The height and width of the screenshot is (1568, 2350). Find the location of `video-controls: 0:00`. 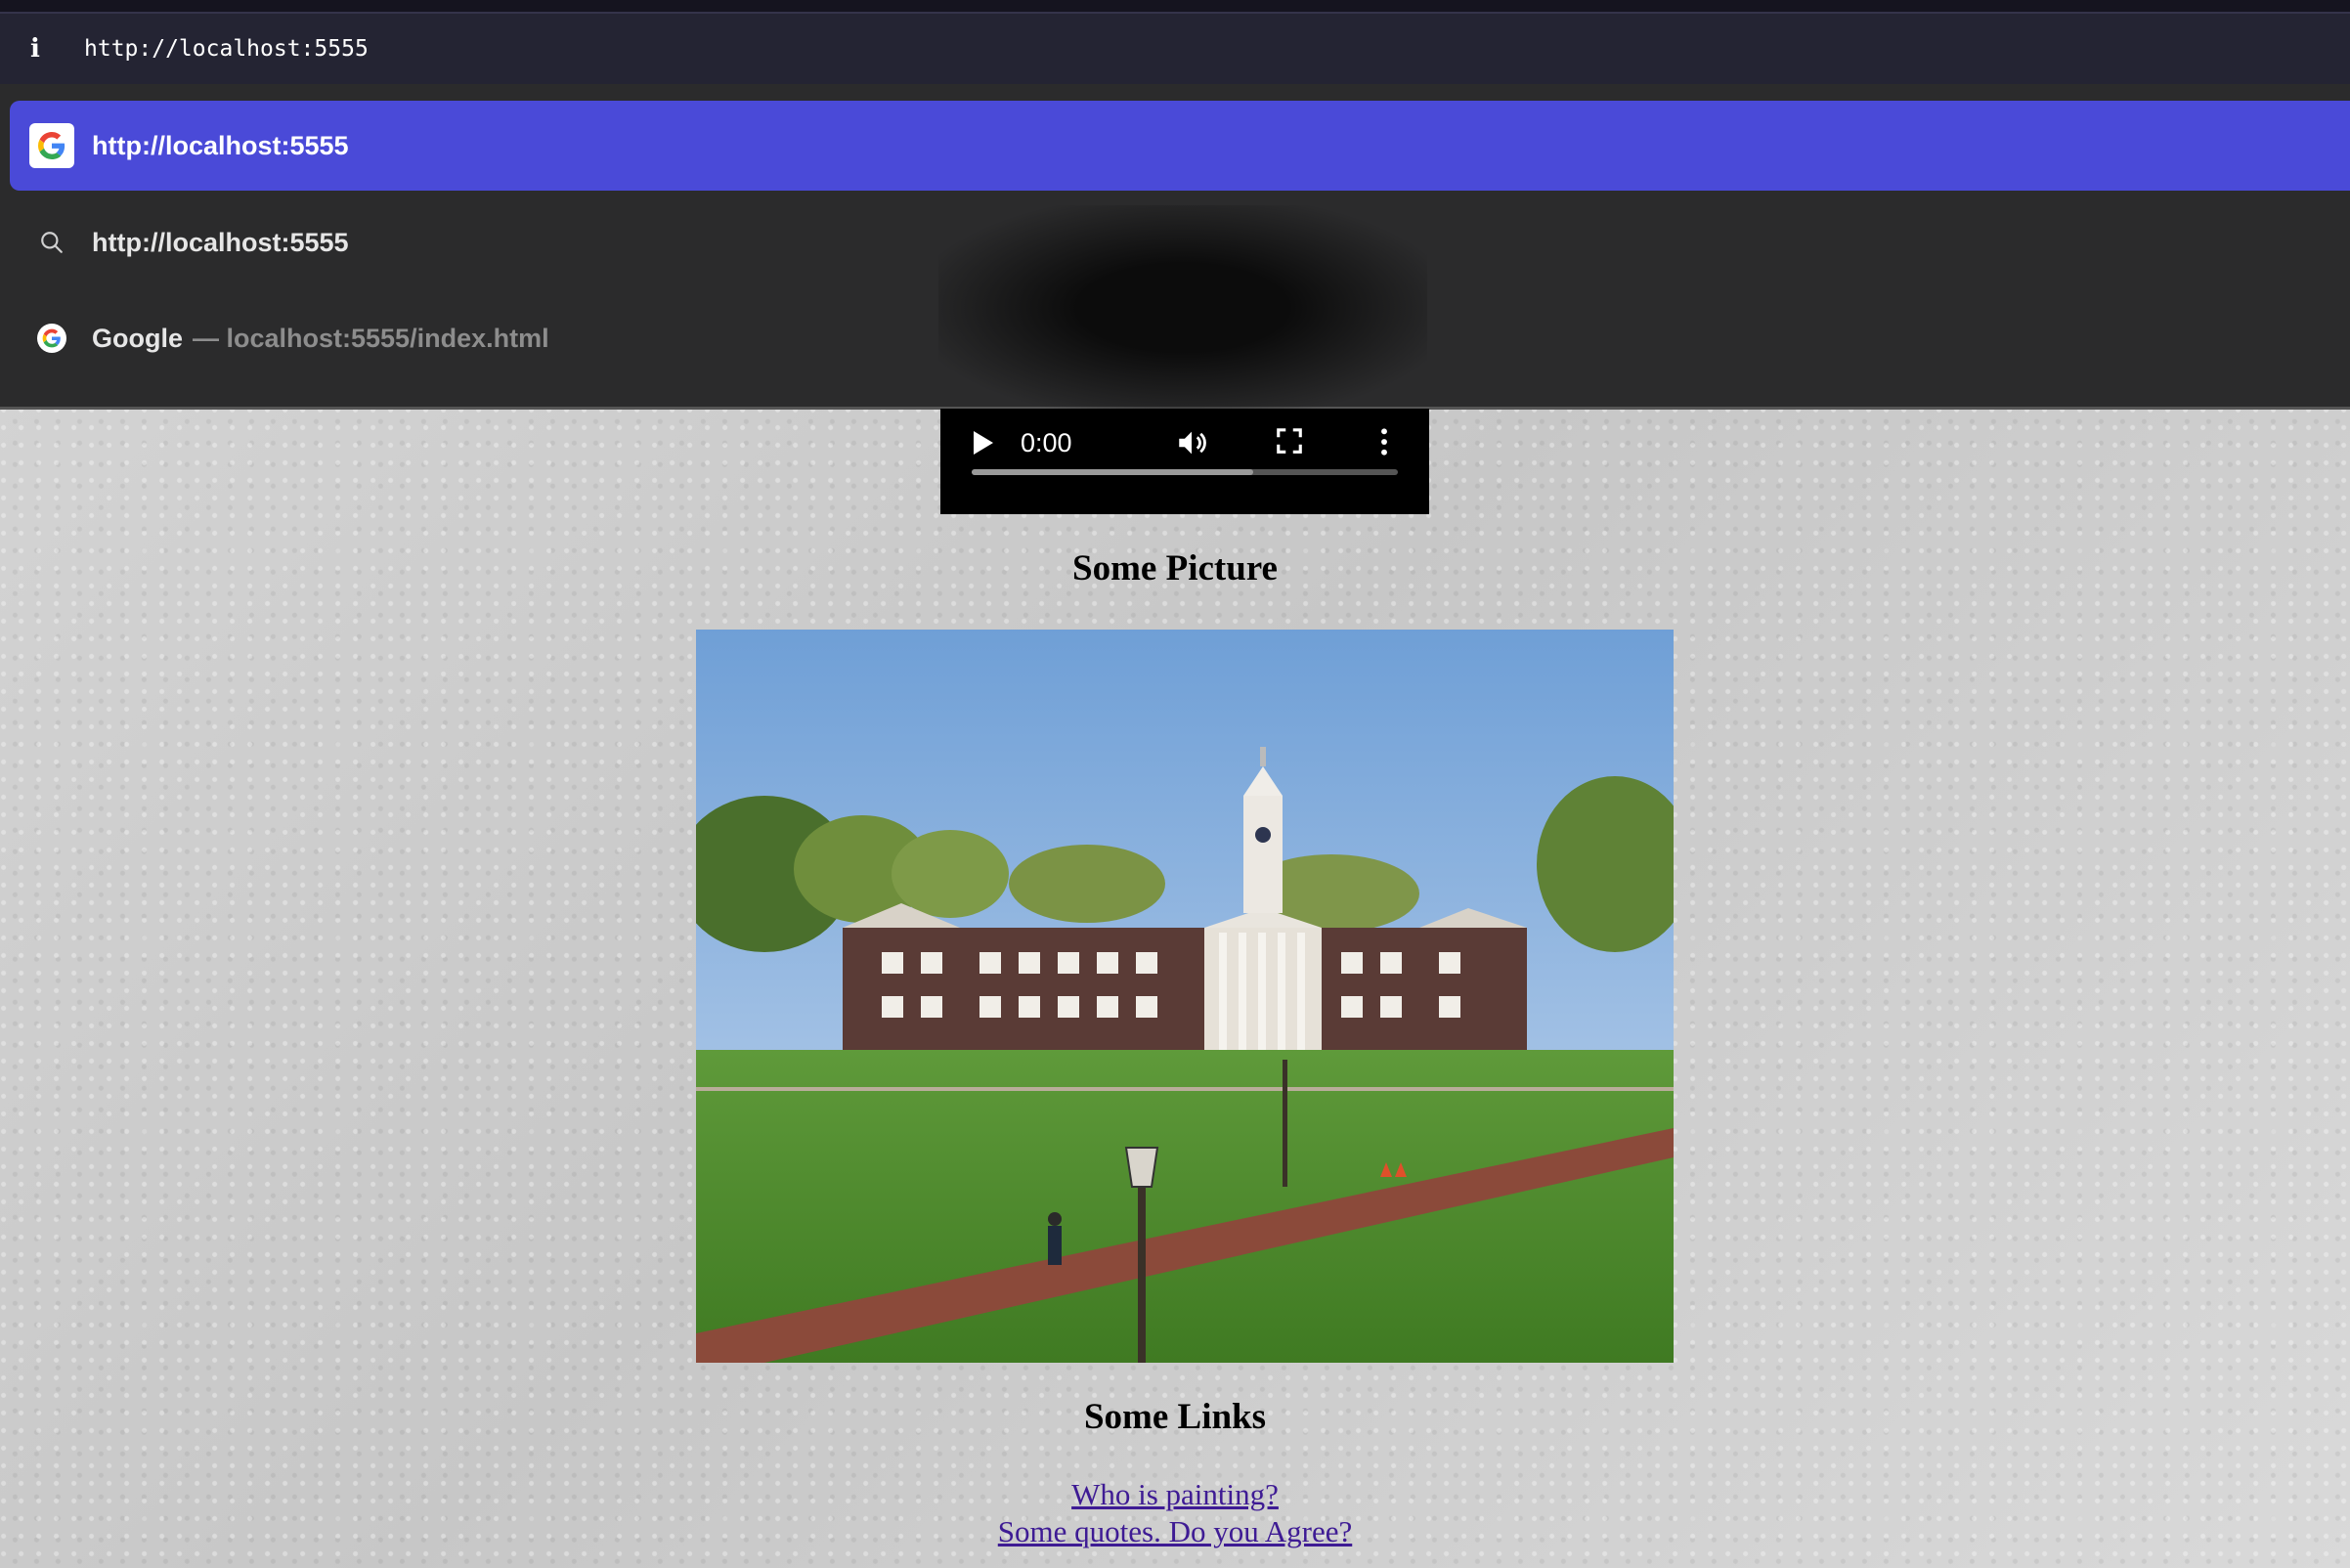

video-controls: 0:00 is located at coordinates (1184, 443).